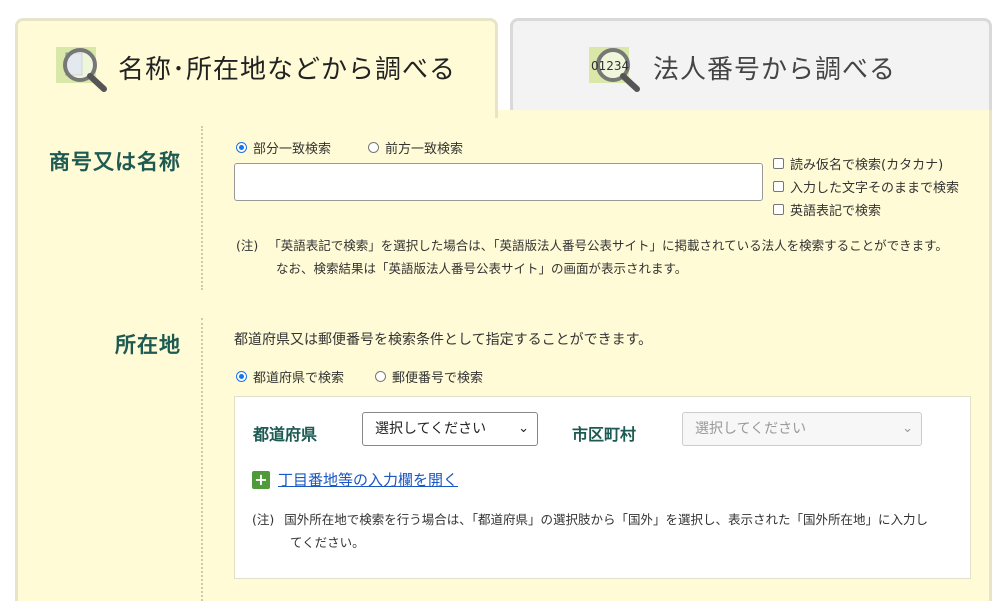 This screenshot has width=998, height=601. I want to click on building-magnifier-icon, so click(81, 69).